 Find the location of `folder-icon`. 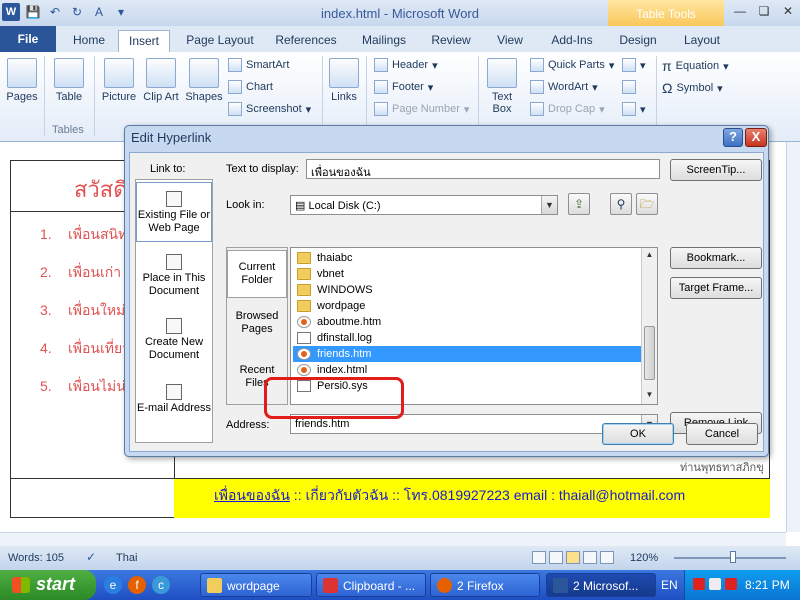

folder-icon is located at coordinates (304, 258).